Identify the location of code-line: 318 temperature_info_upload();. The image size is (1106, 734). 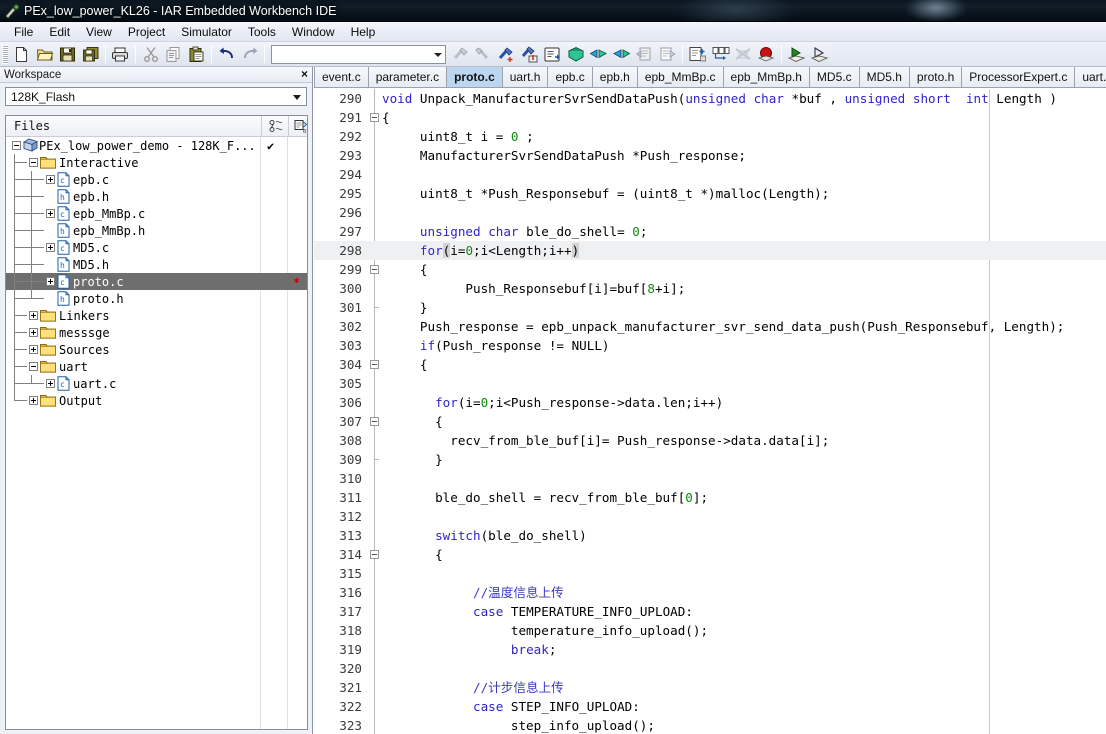
(710, 630).